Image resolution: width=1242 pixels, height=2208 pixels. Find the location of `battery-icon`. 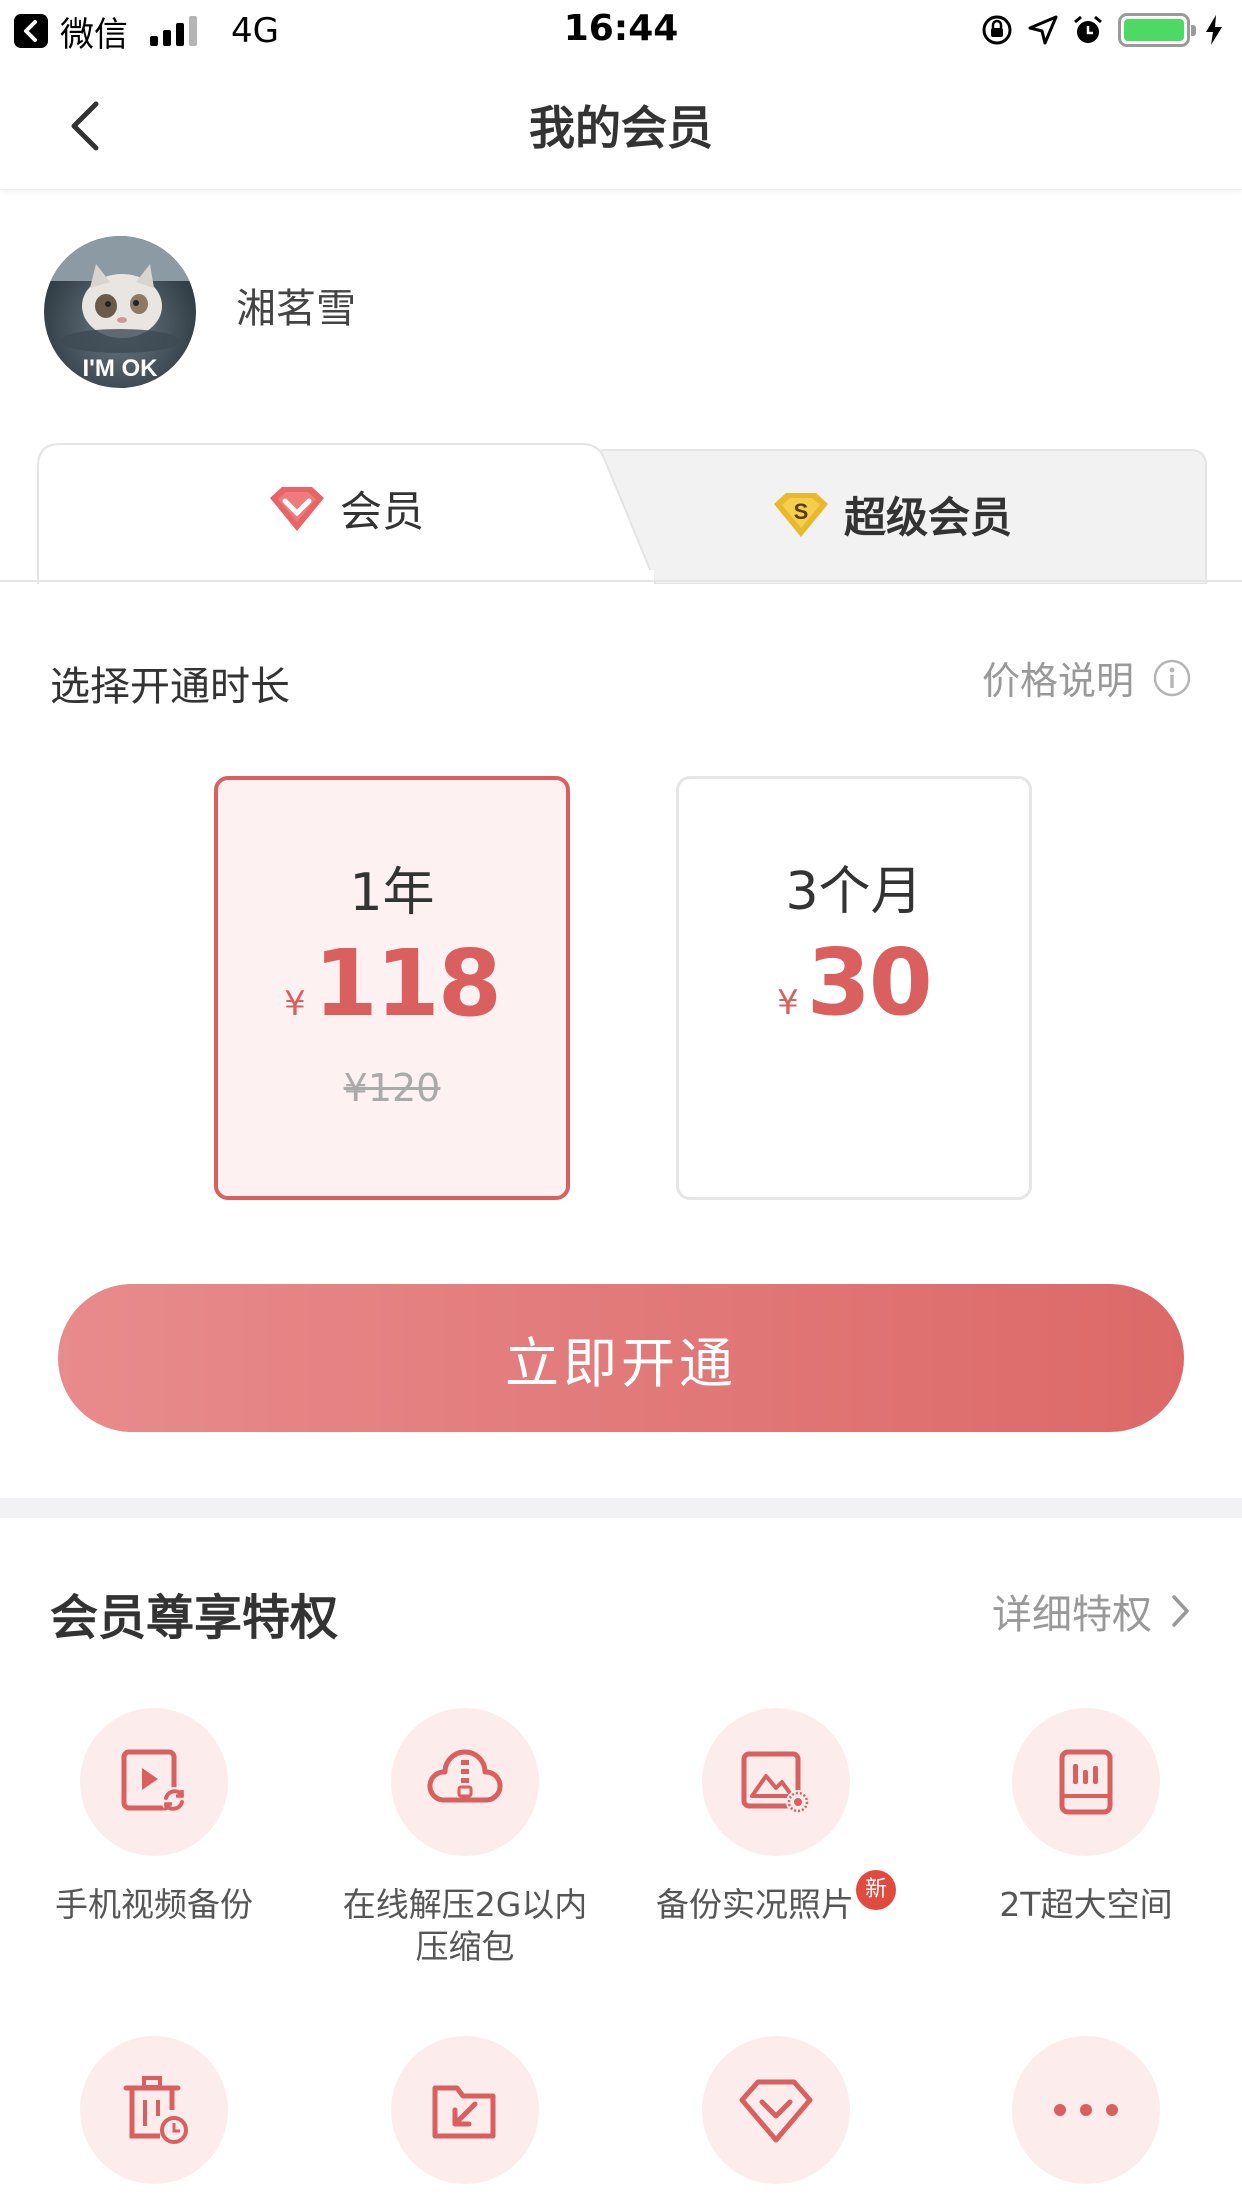

battery-icon is located at coordinates (1157, 30).